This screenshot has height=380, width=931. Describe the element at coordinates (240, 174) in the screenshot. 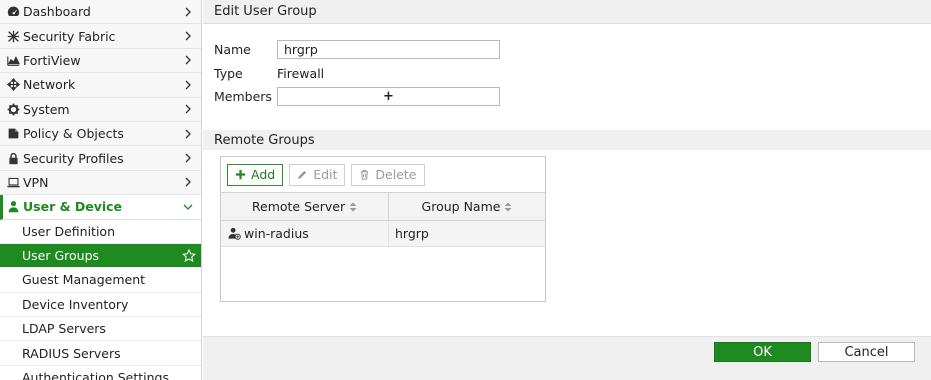

I see `plus-icon` at that location.